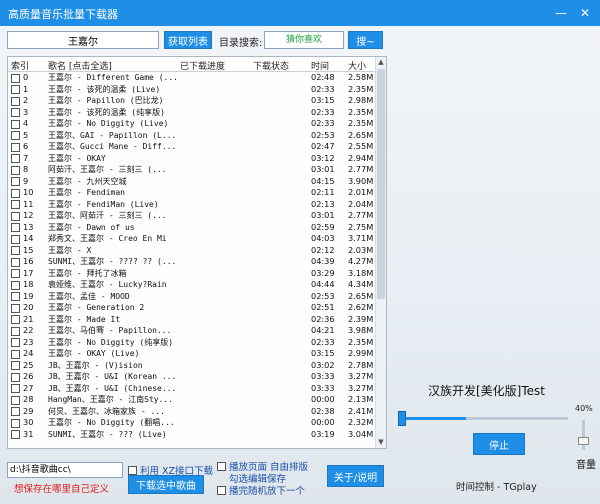  I want to click on volume-handle, so click(583, 441).